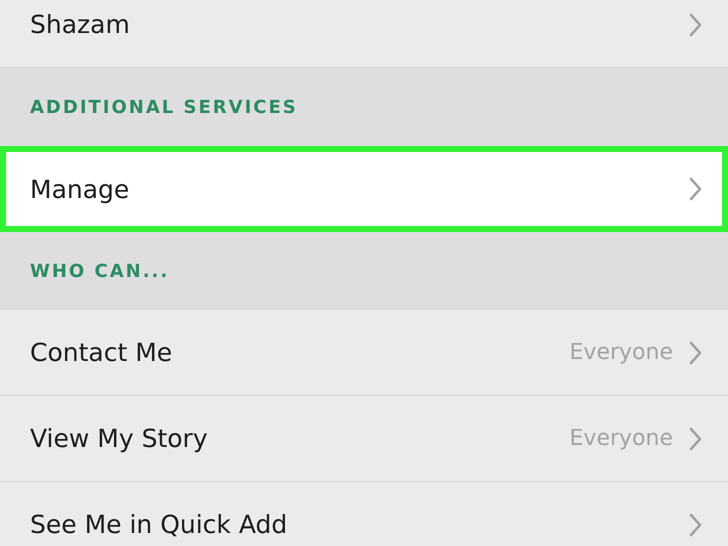 This screenshot has height=546, width=728. Describe the element at coordinates (364, 34) in the screenshot. I see `settings-row: Shazam` at that location.